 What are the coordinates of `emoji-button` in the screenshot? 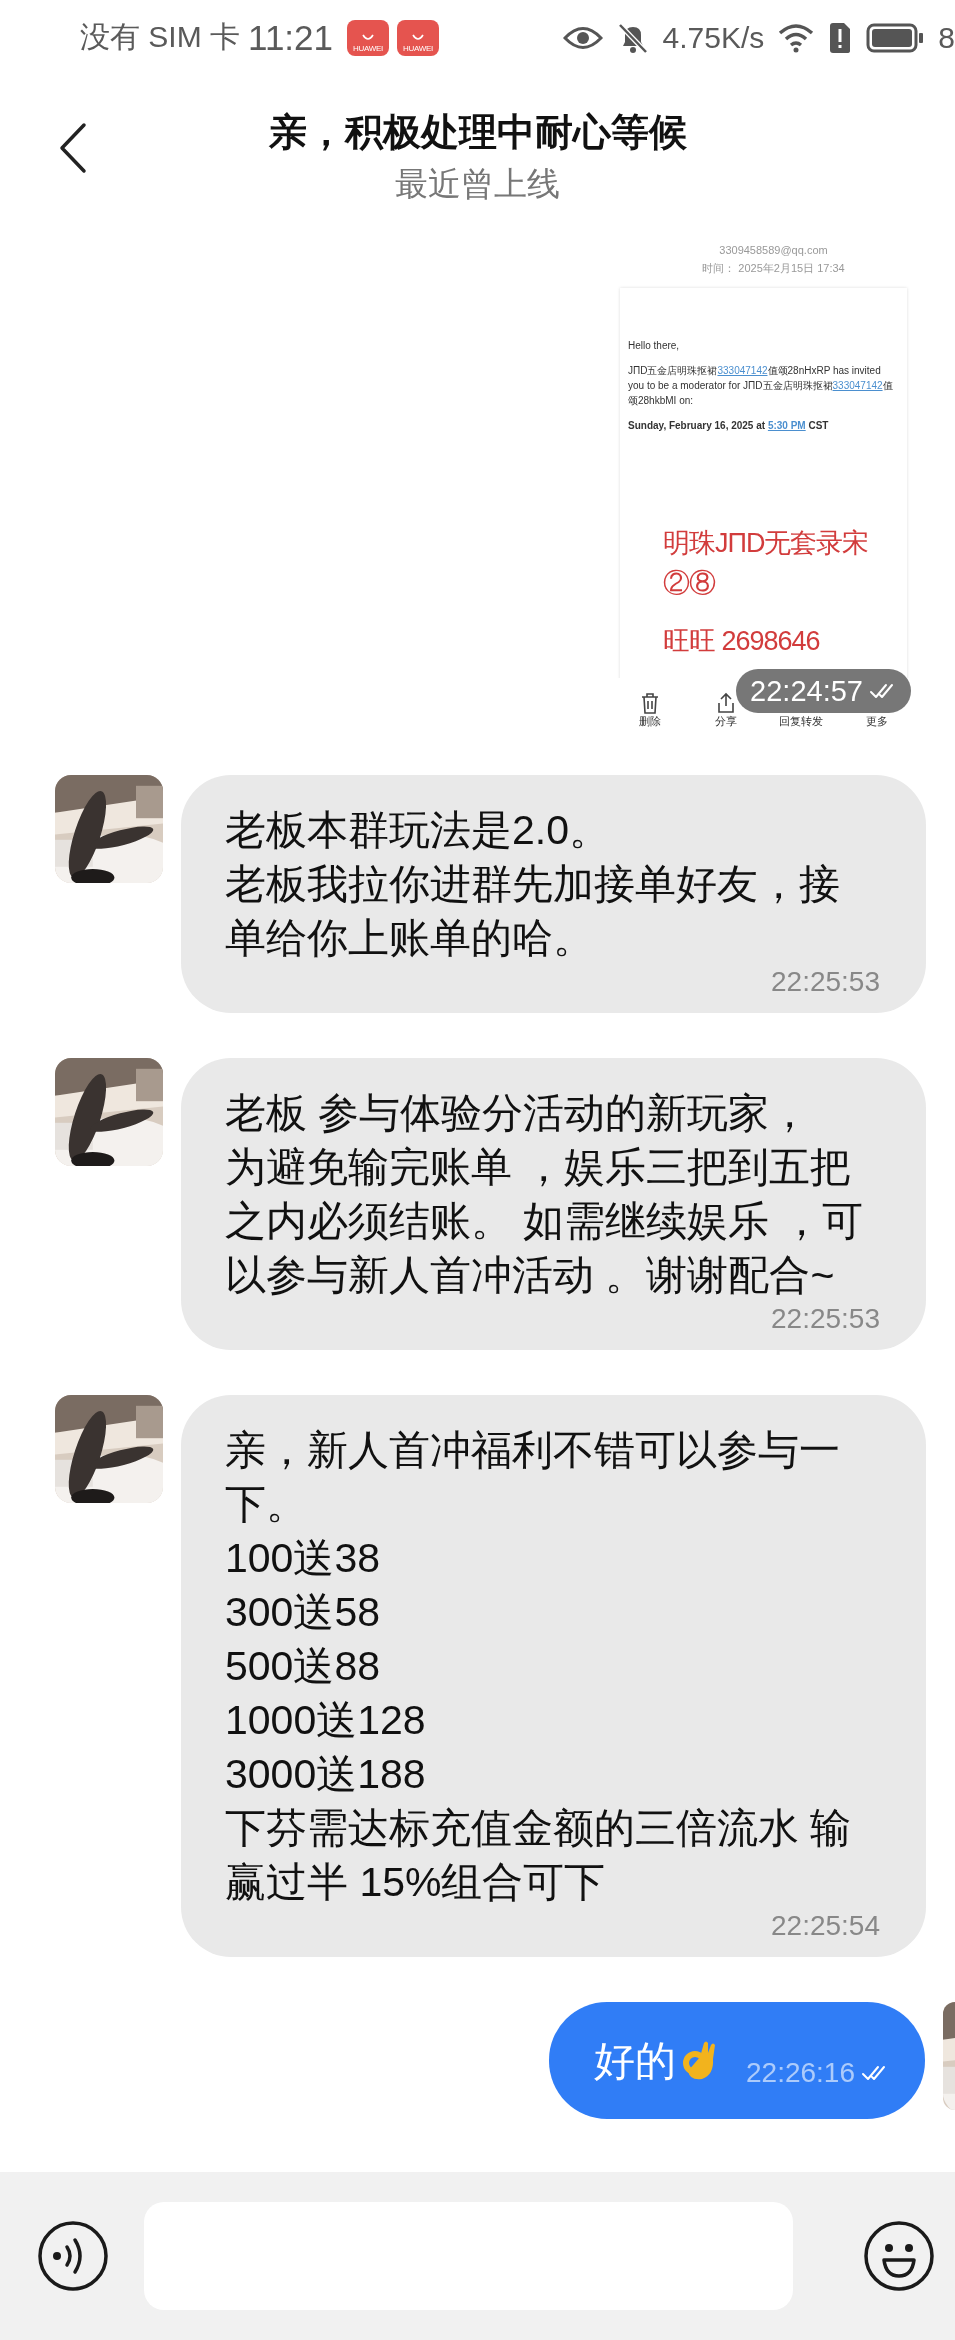 It's located at (899, 2256).